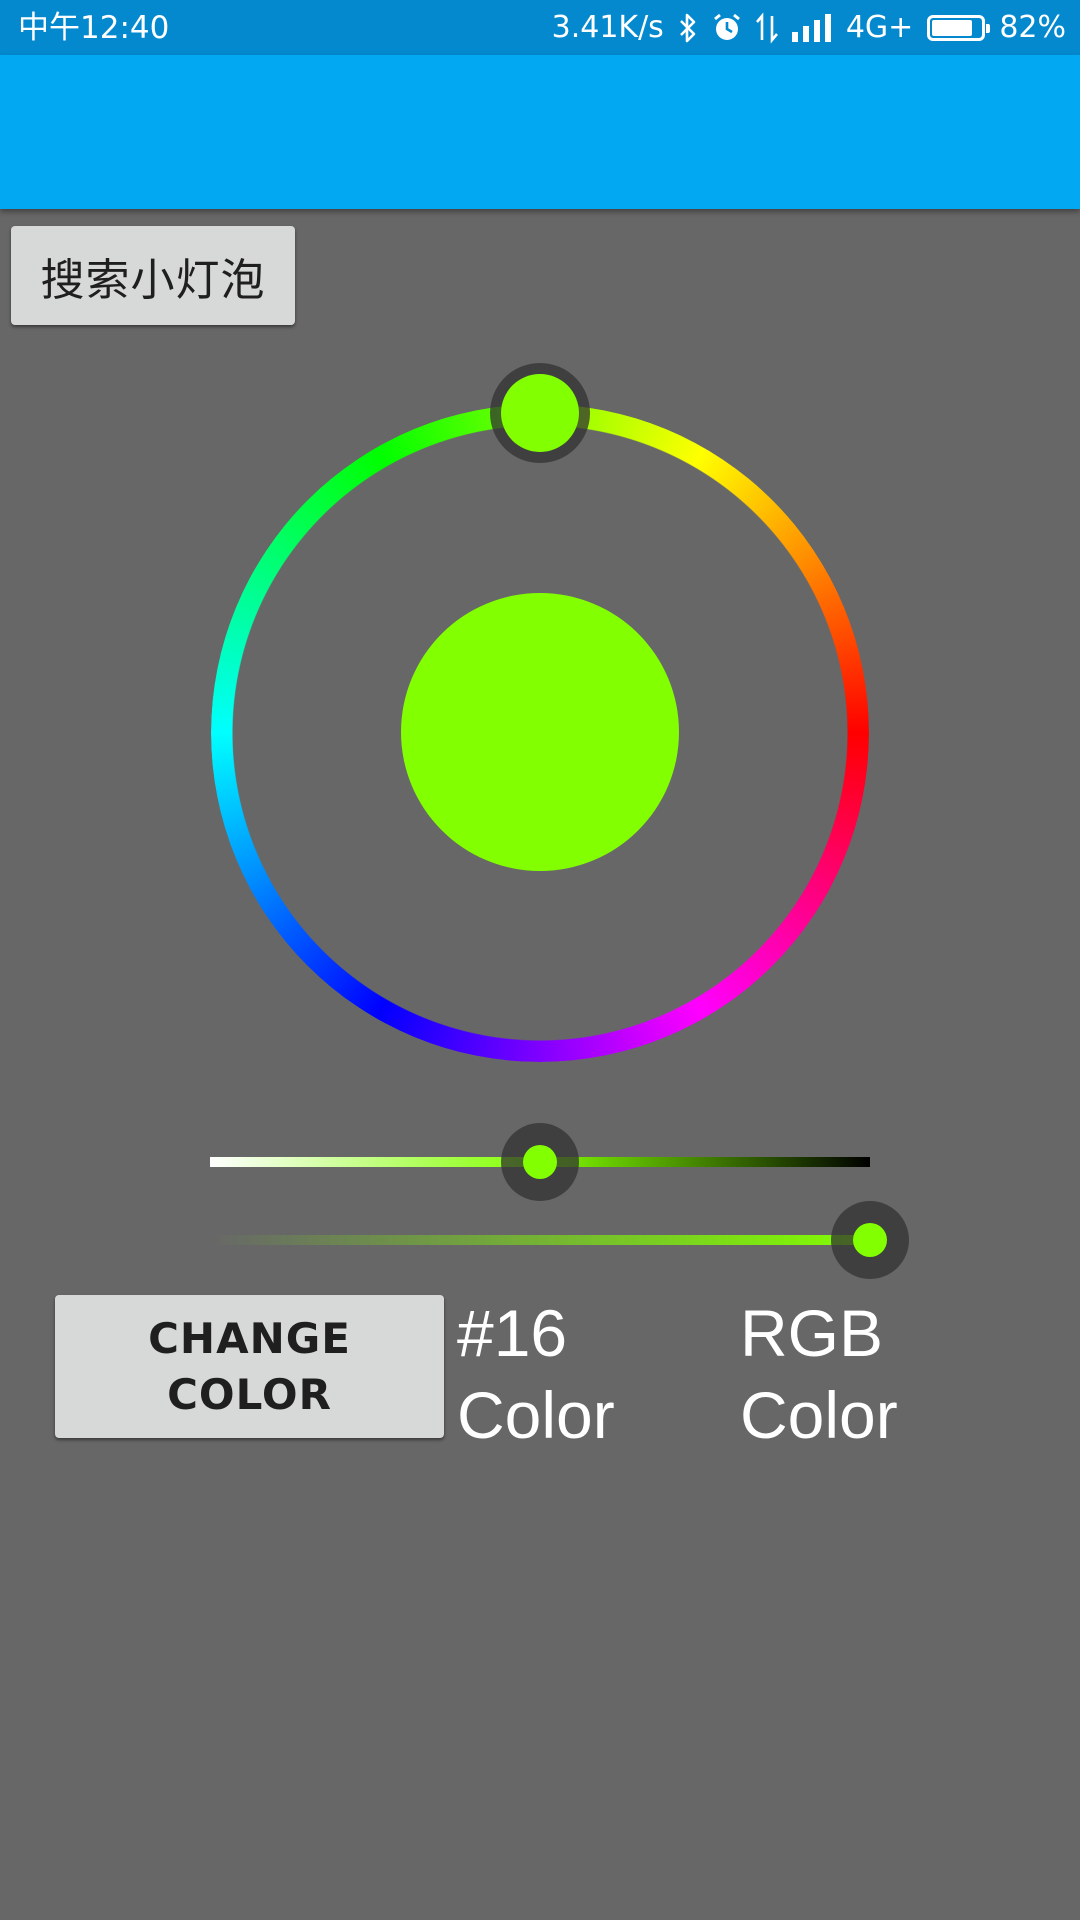 The image size is (1080, 1920). I want to click on rgb-color-label: RGB Color, so click(819, 1374).